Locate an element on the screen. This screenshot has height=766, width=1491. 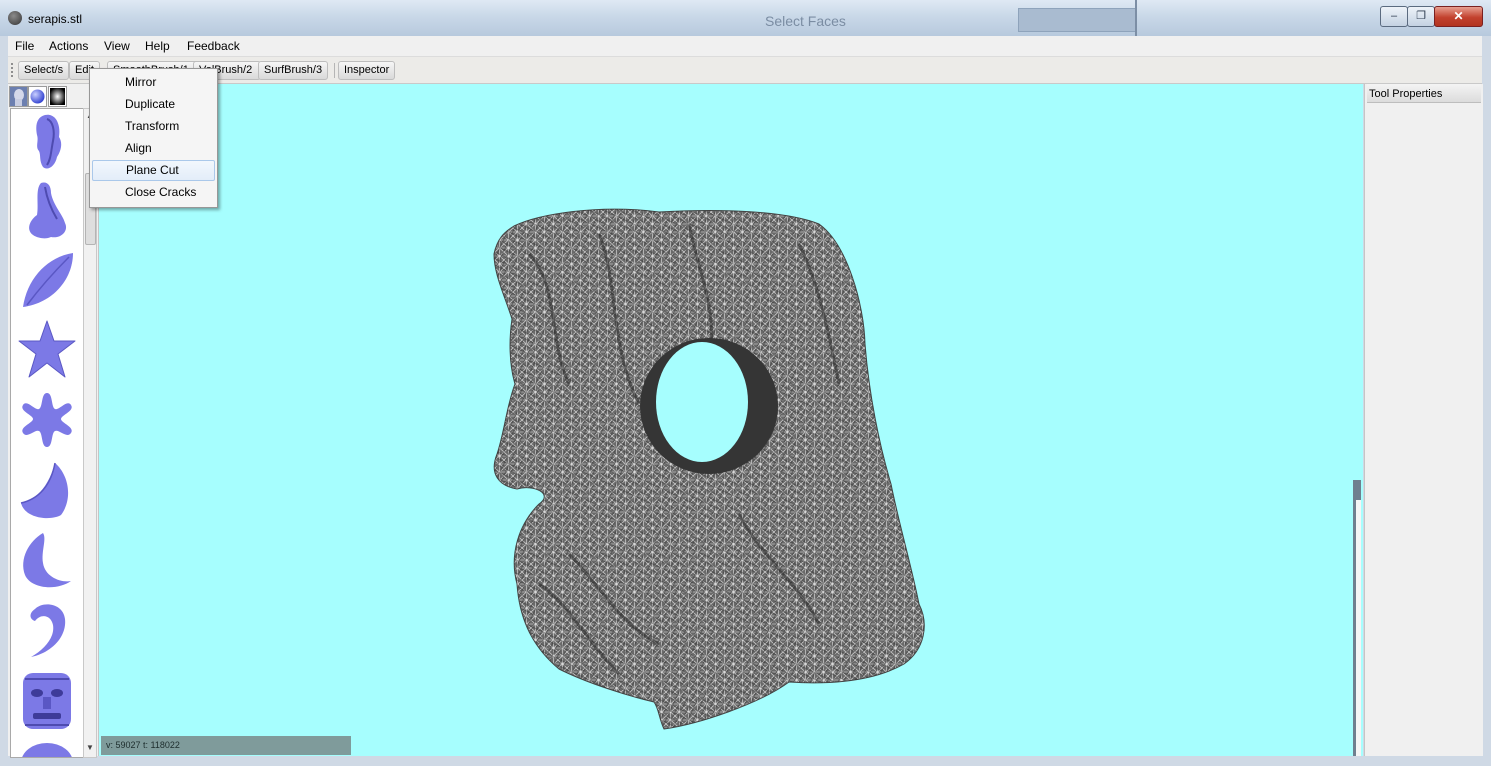
close-button: ✕ is located at coordinates (1458, 16).